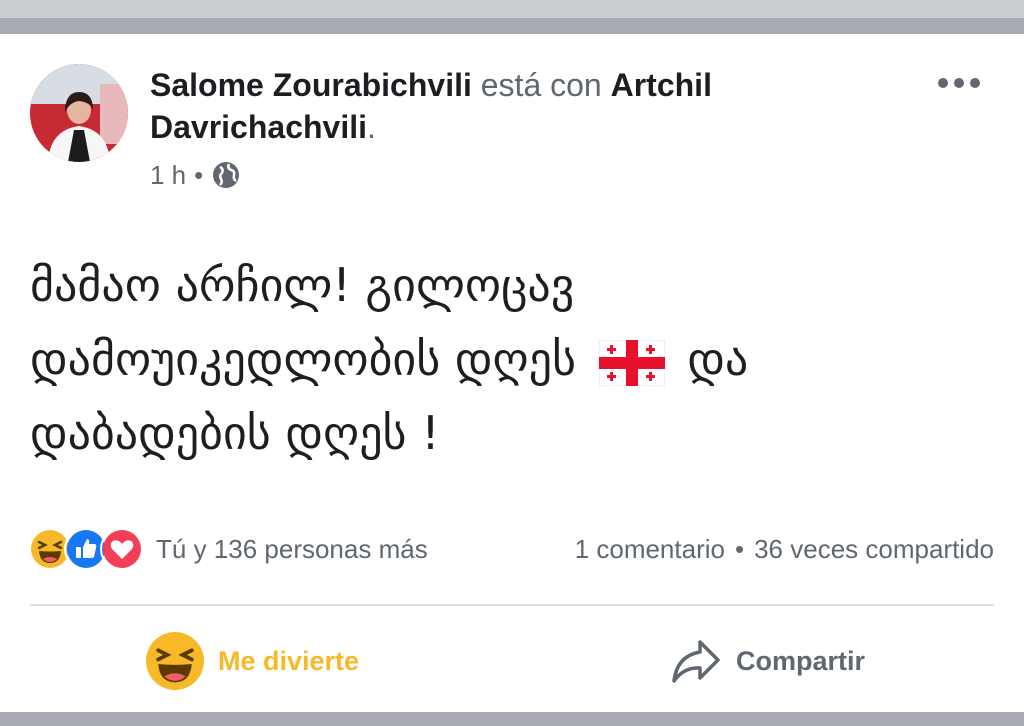 This screenshot has width=1024, height=726. Describe the element at coordinates (512, 26) in the screenshot. I see `top-strip-dark` at that location.